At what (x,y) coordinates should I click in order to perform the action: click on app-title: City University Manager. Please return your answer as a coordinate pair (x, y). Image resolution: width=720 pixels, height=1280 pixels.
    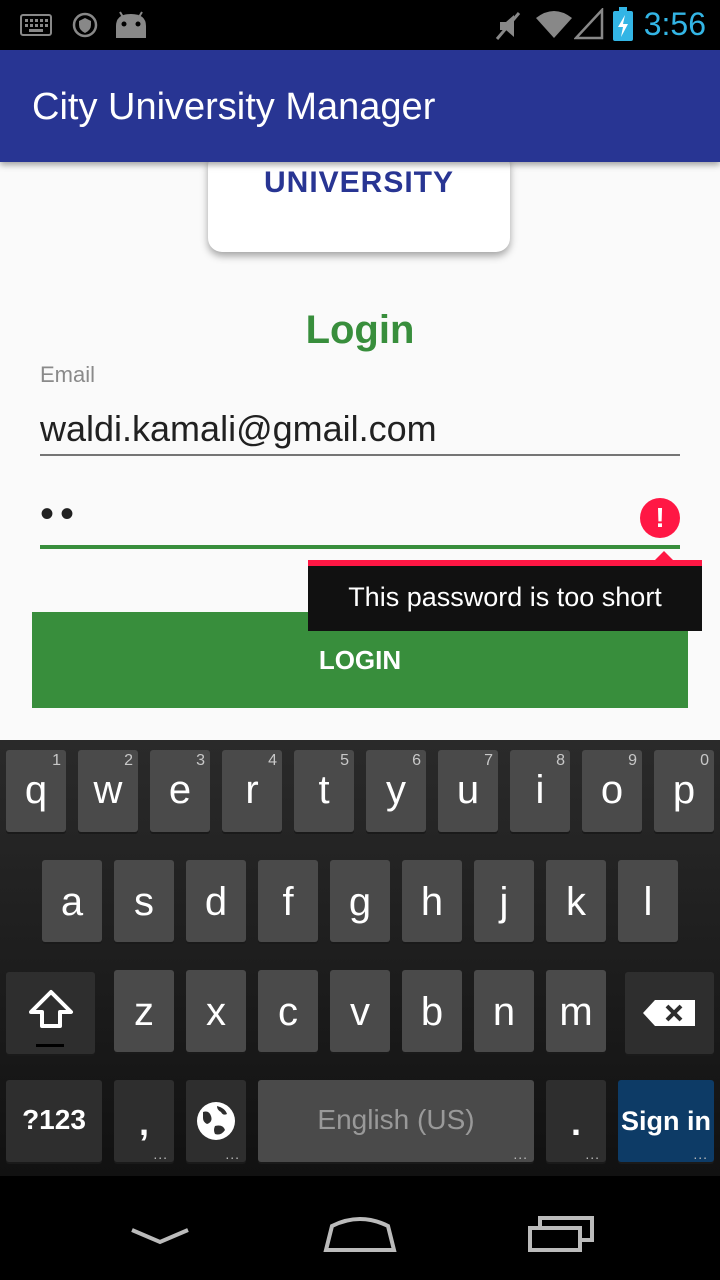
    Looking at the image, I should click on (234, 107).